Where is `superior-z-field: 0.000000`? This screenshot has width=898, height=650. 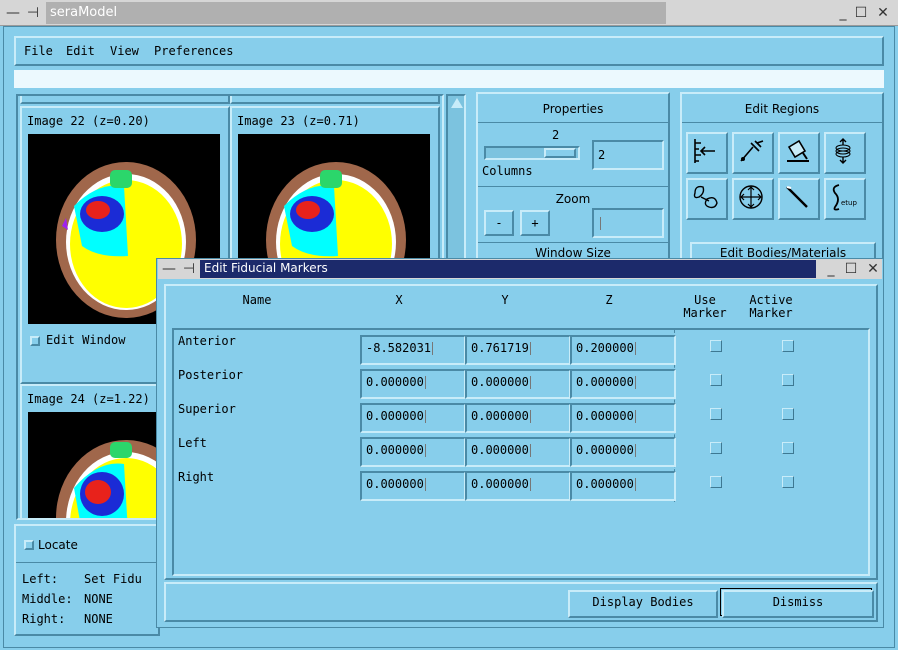
superior-z-field: 0.000000 is located at coordinates (623, 418).